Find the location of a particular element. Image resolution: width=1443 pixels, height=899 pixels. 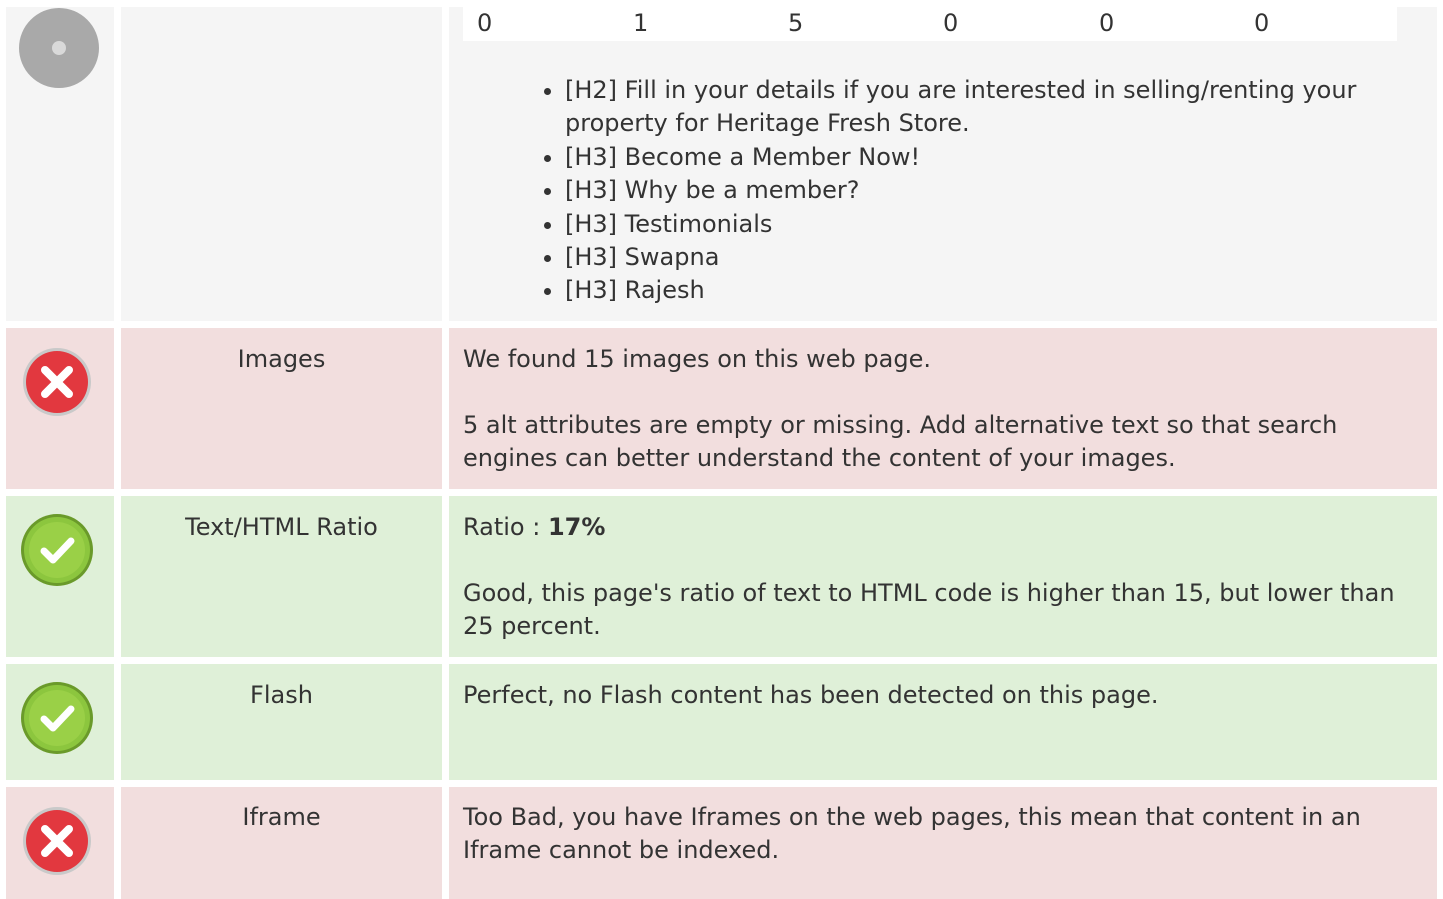

iframe-status-cell is located at coordinates (60, 843).